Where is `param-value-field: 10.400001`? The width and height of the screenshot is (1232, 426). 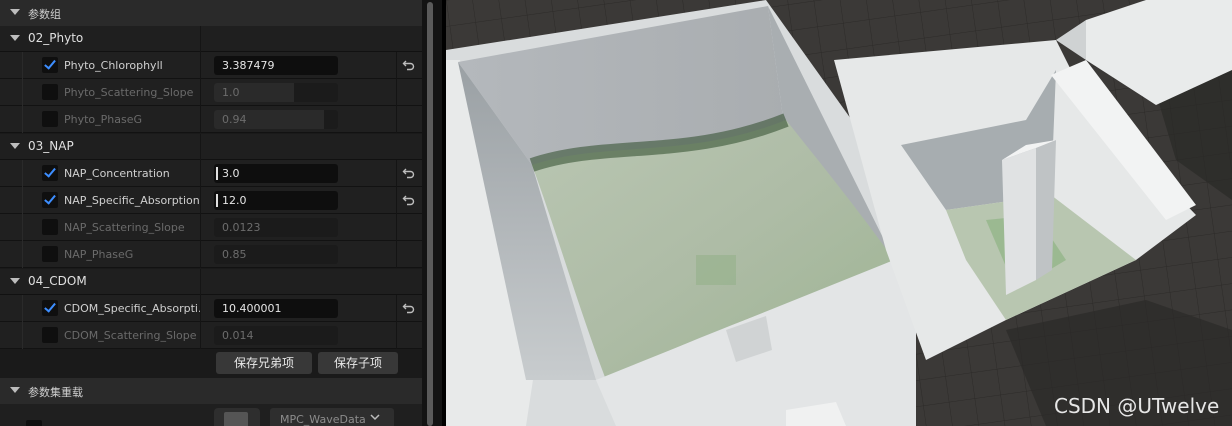
param-value-field: 10.400001 is located at coordinates (276, 308).